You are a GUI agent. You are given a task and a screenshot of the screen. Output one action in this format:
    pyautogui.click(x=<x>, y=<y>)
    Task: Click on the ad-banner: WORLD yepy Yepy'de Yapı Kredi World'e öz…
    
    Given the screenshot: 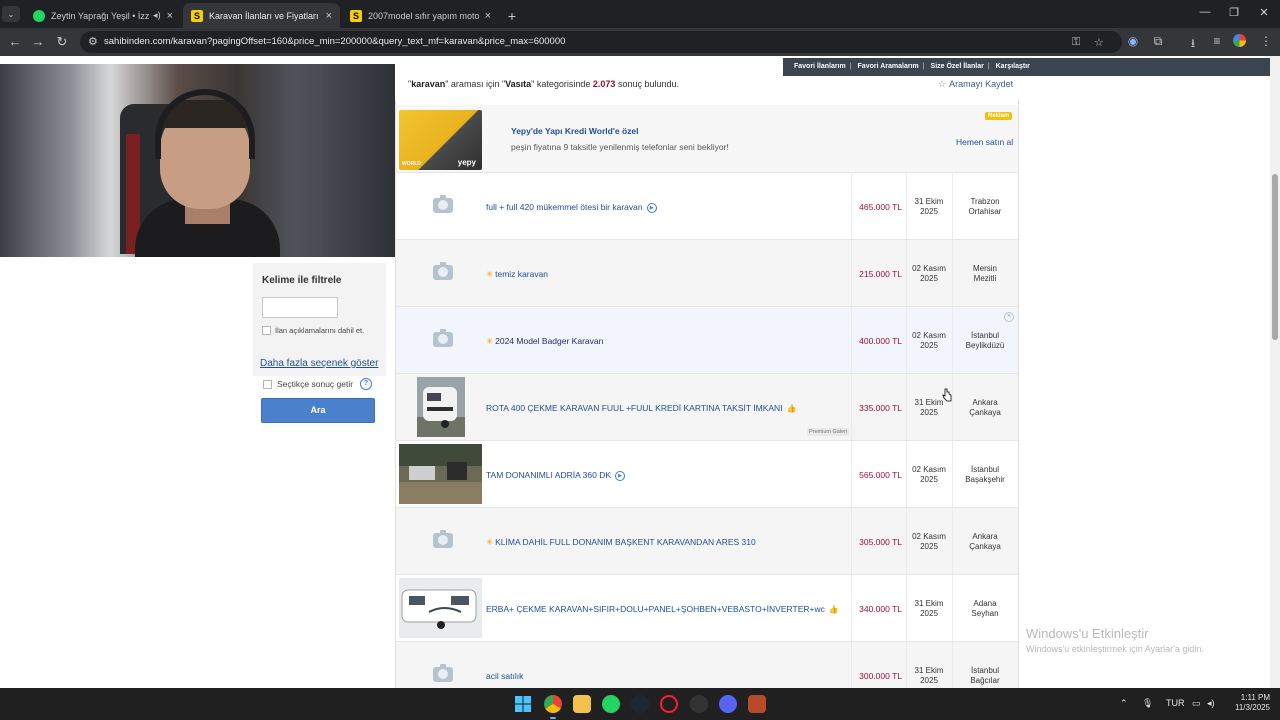 What is the action you would take?
    pyautogui.click(x=707, y=139)
    